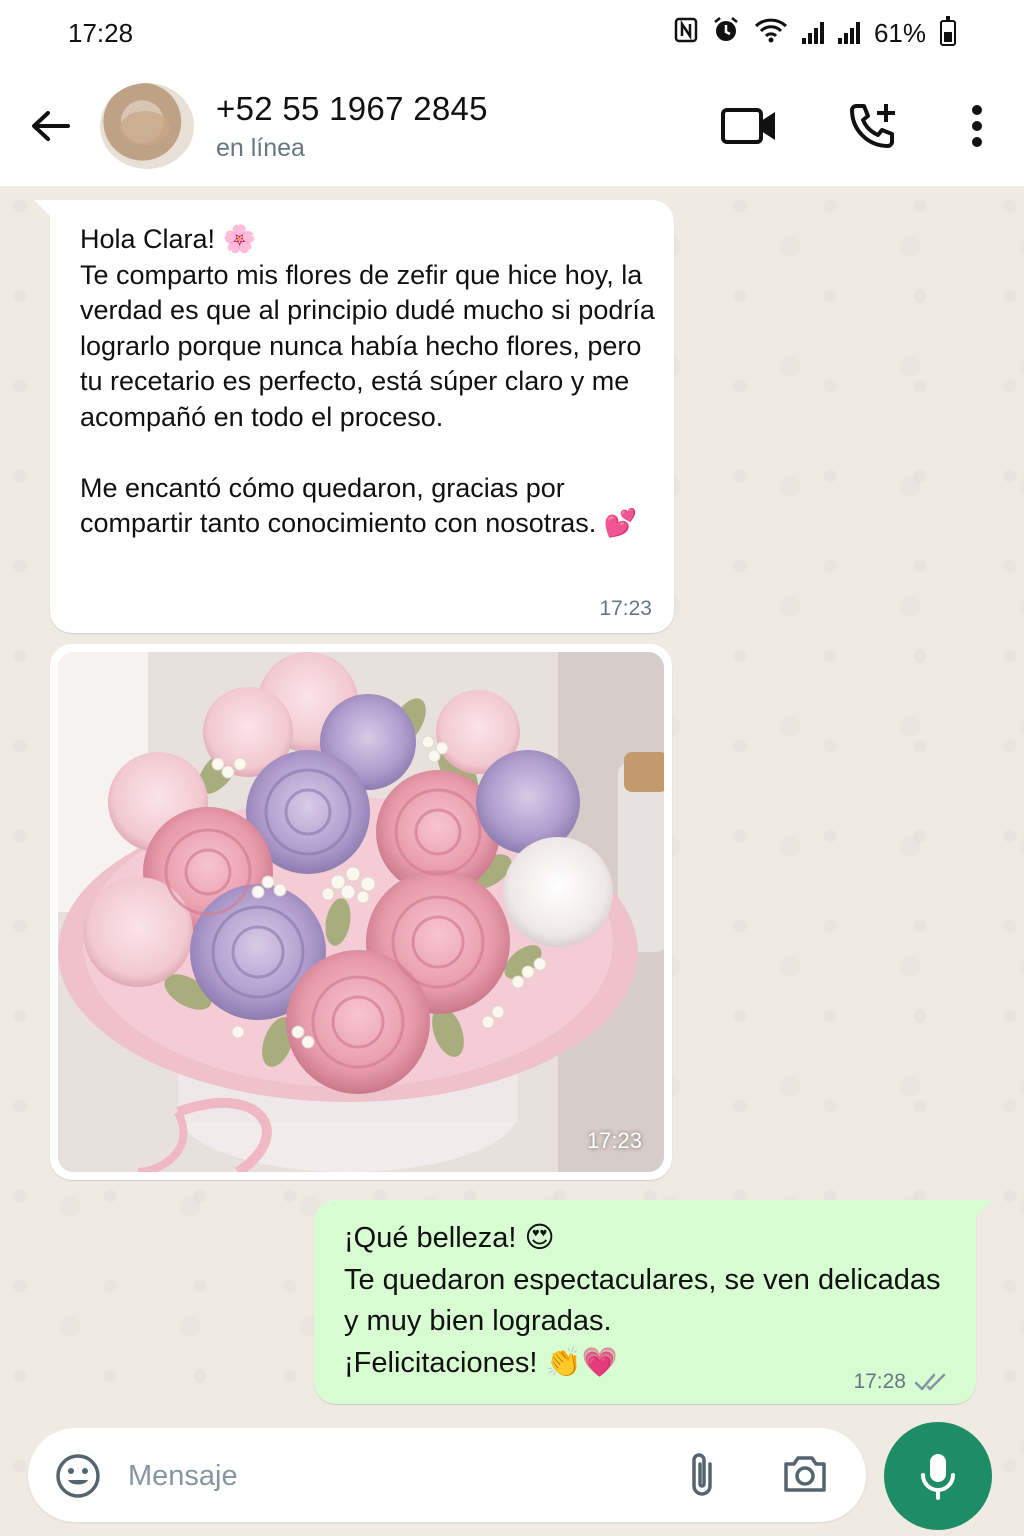 The width and height of the screenshot is (1024, 1536). I want to click on status-indicators: 61%, so click(815, 33).